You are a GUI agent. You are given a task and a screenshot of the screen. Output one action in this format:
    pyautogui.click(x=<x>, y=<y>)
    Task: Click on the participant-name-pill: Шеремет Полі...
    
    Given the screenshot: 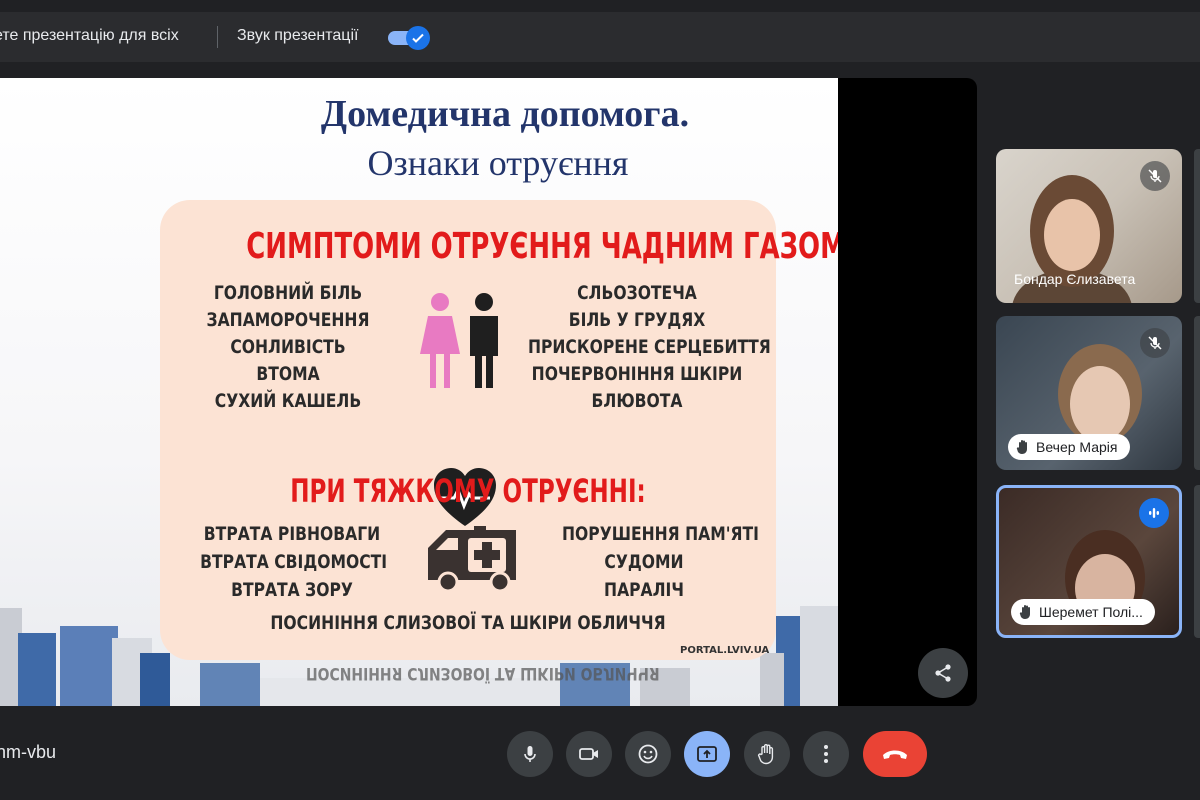 What is the action you would take?
    pyautogui.click(x=1083, y=612)
    